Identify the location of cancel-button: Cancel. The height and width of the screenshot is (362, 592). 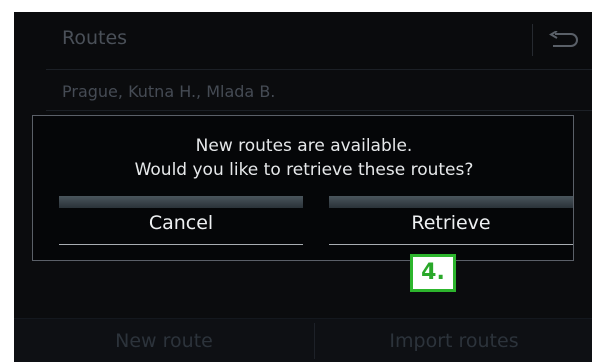
(181, 221).